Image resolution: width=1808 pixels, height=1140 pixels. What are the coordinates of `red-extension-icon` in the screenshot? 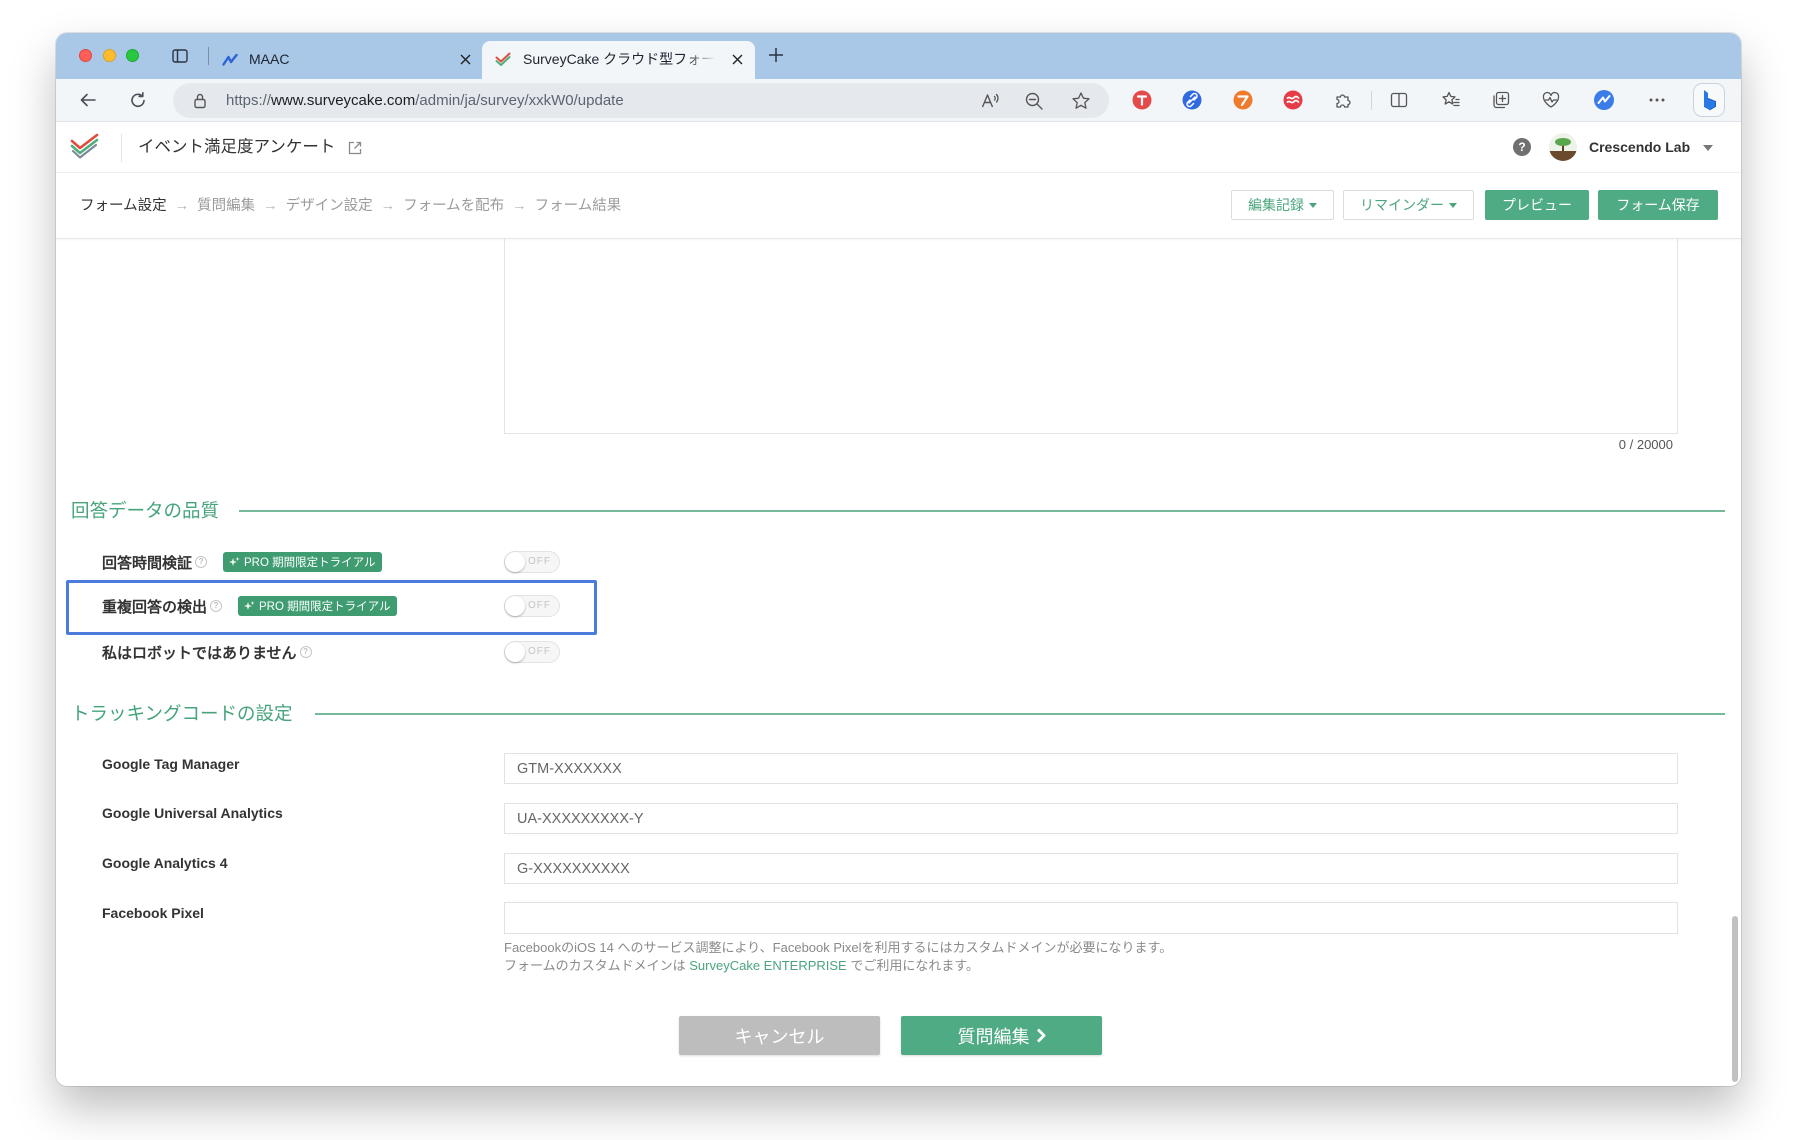 It's located at (1142, 100).